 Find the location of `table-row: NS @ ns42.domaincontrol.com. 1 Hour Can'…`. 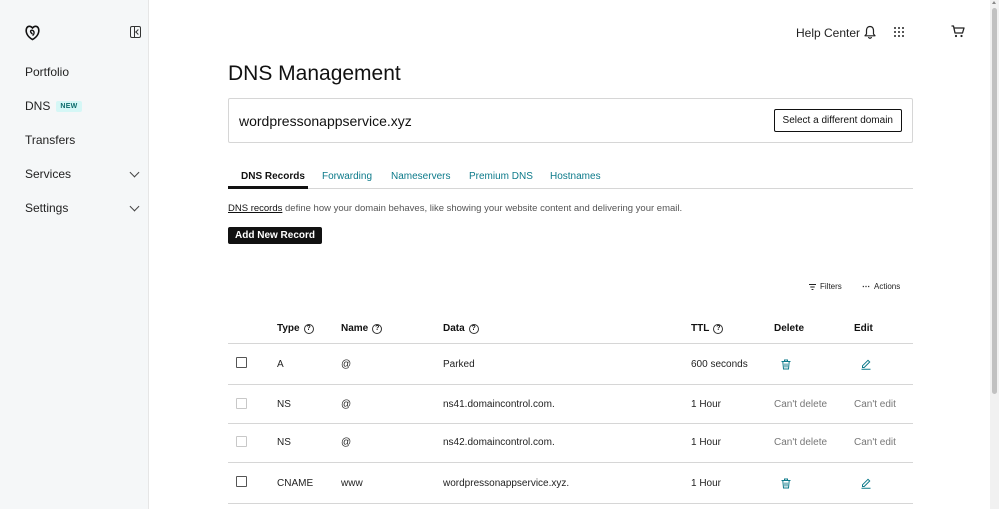

table-row: NS @ ns42.domaincontrol.com. 1 Hour Can'… is located at coordinates (570, 443).